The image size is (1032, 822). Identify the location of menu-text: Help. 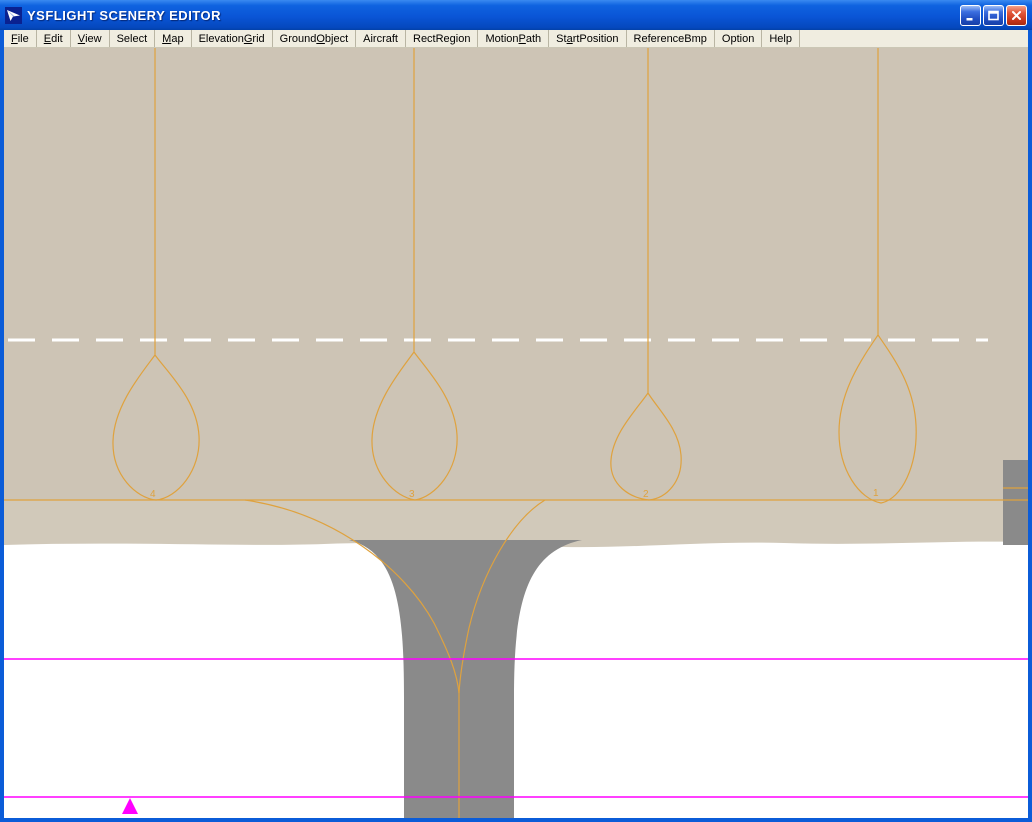
(780, 38).